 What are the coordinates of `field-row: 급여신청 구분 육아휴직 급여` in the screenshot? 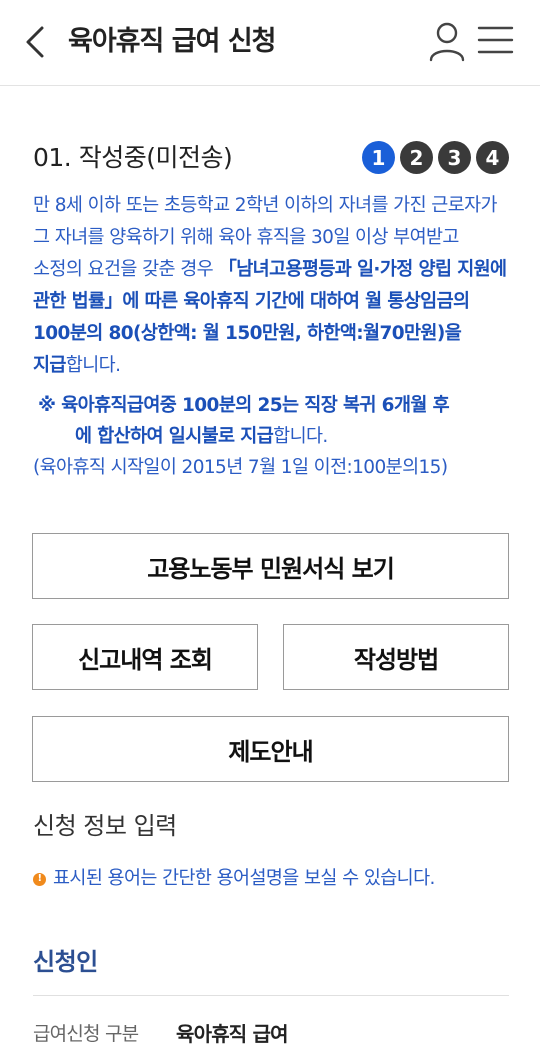 It's located at (161, 1032).